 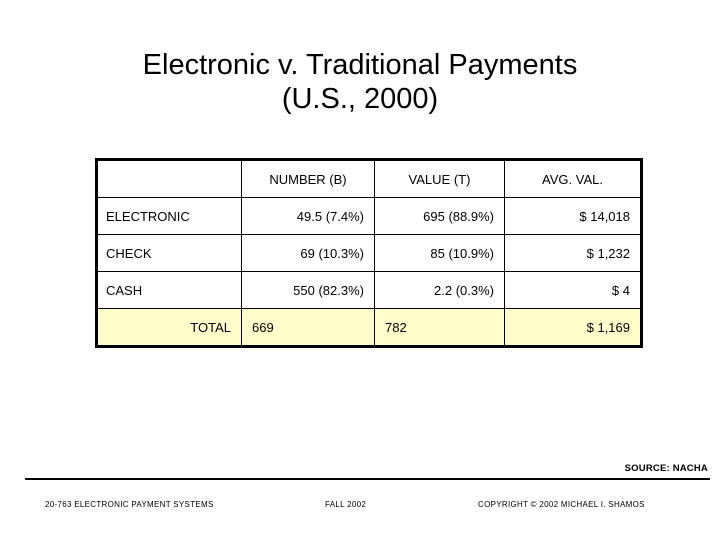 What do you see at coordinates (439, 216) in the screenshot?
I see `cell-electronic-value: 695 (88.9%)` at bounding box center [439, 216].